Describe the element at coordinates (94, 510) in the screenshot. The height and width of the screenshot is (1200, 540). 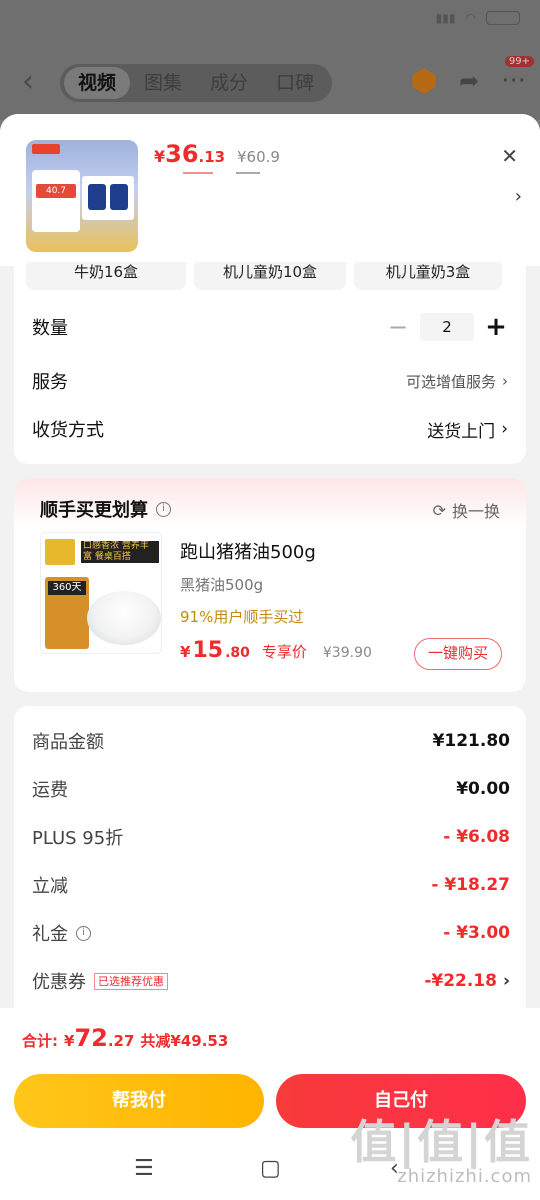
I see `addon-title-text: 顺手买更划算` at that location.